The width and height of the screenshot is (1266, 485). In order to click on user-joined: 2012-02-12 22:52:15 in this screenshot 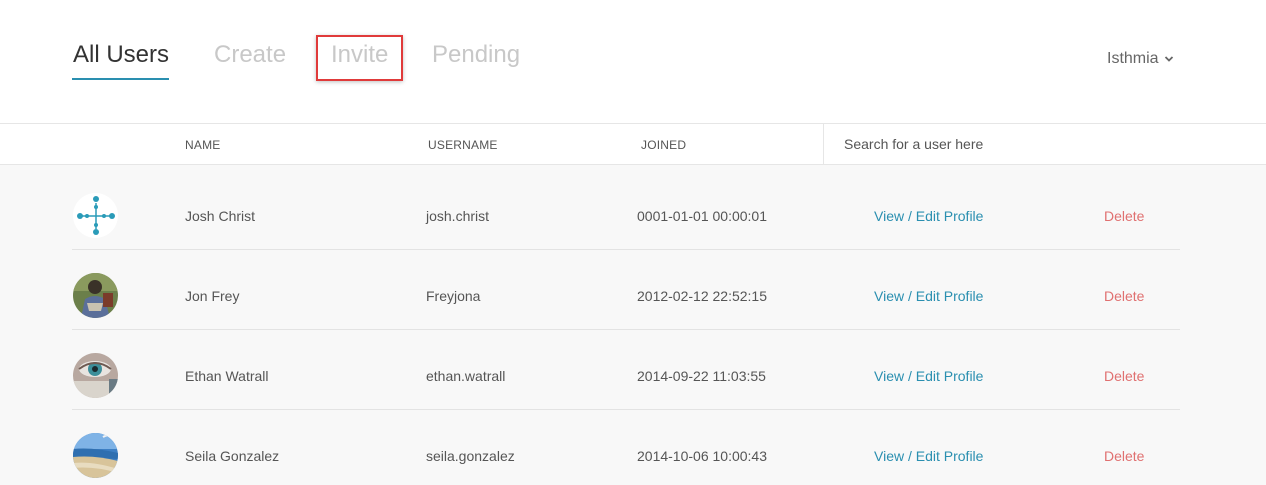, I will do `click(702, 296)`.